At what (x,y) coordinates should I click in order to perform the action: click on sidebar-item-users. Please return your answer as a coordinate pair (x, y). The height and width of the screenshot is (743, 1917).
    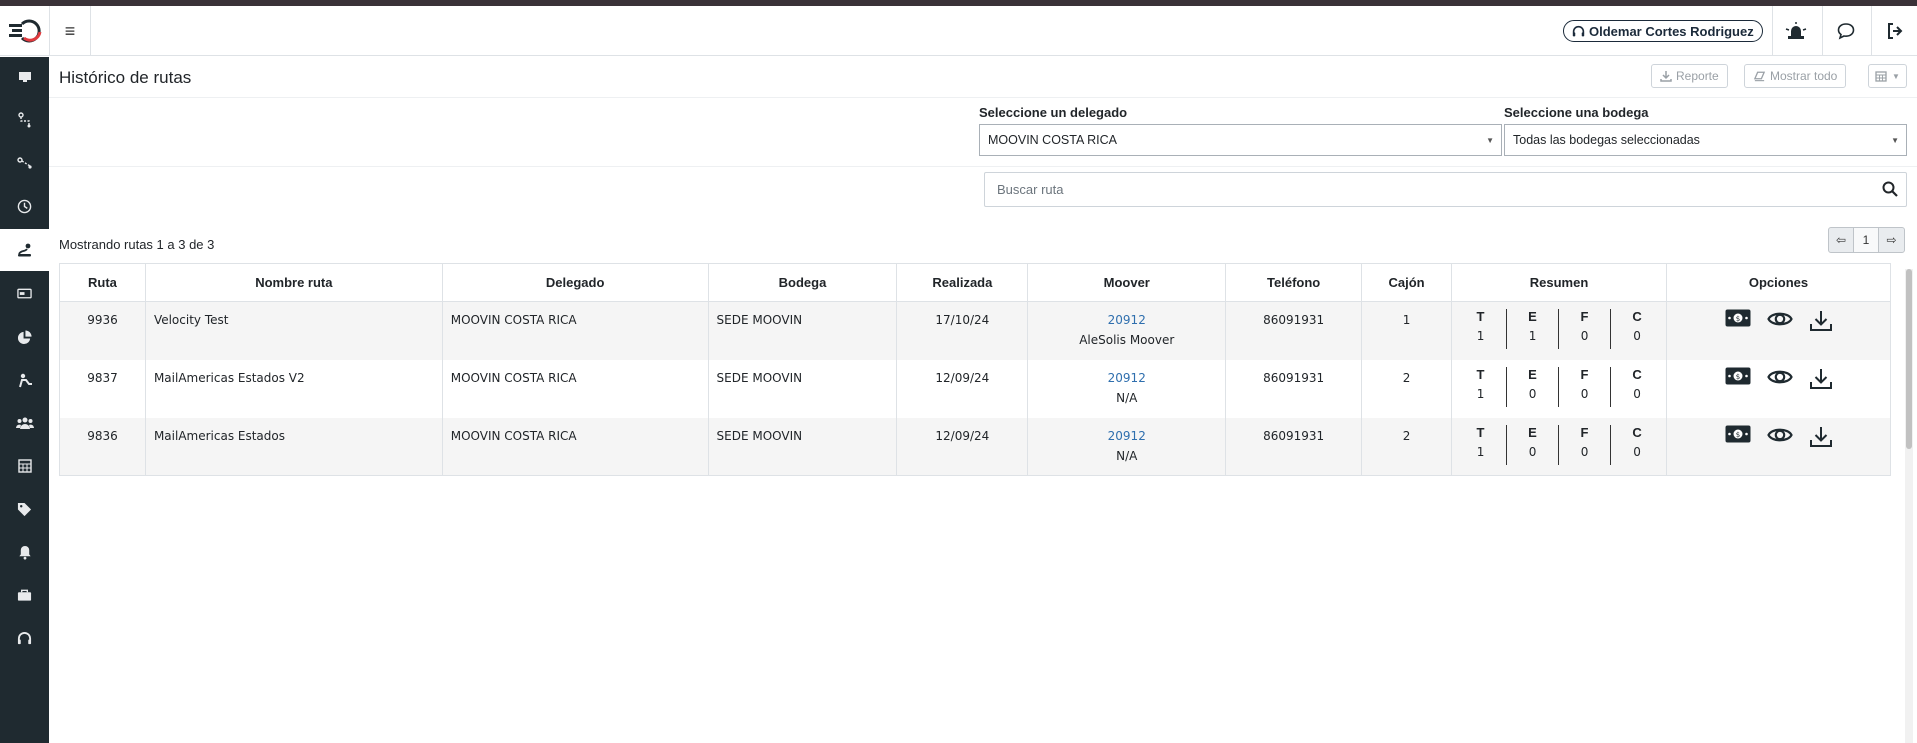
    Looking at the image, I should click on (24, 423).